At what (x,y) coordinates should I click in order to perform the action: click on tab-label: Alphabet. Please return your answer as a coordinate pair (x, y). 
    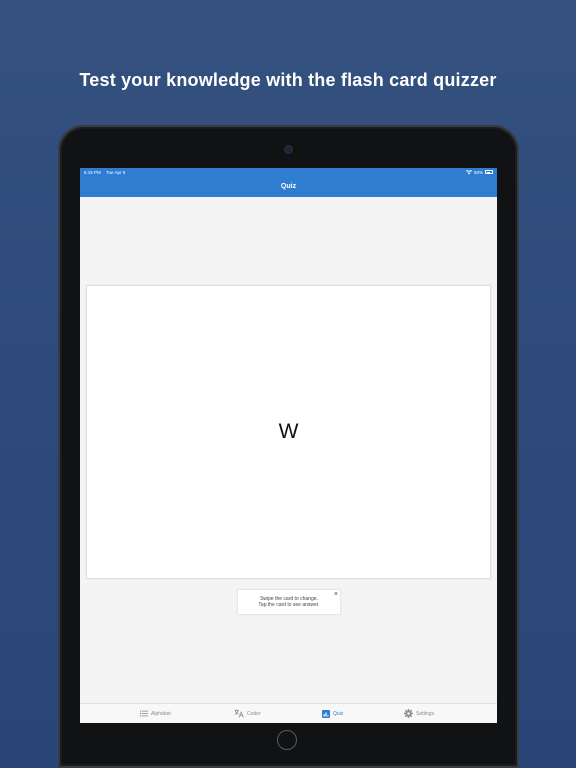
    Looking at the image, I should click on (161, 713).